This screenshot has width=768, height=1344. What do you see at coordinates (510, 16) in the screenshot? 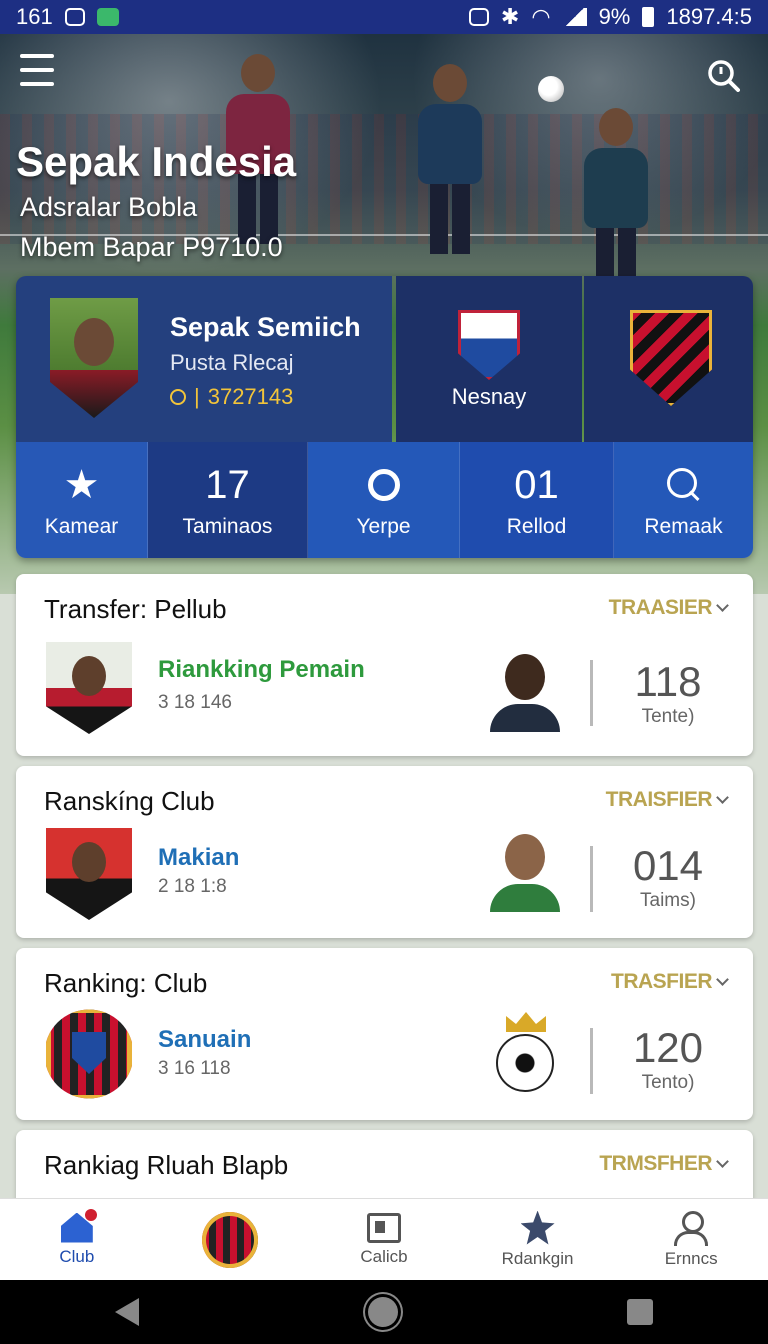
I see `bluetooth-icon: ✱` at bounding box center [510, 16].